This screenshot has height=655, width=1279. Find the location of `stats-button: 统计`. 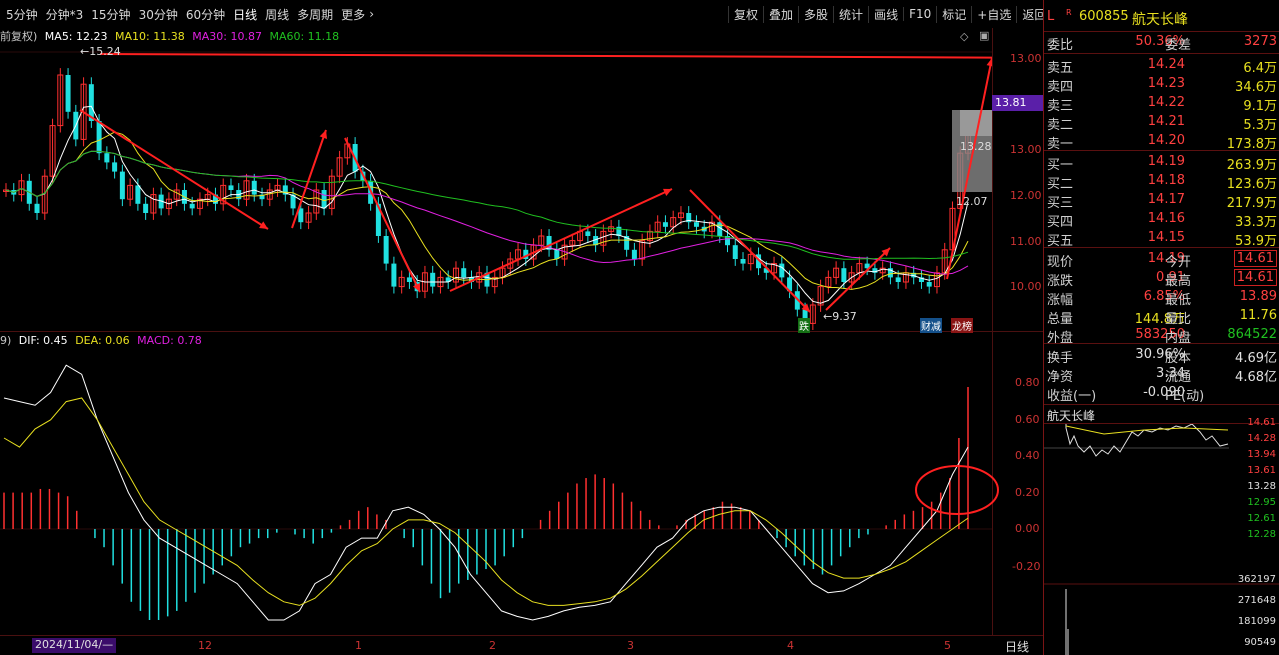

stats-button: 统计 is located at coordinates (850, 14).